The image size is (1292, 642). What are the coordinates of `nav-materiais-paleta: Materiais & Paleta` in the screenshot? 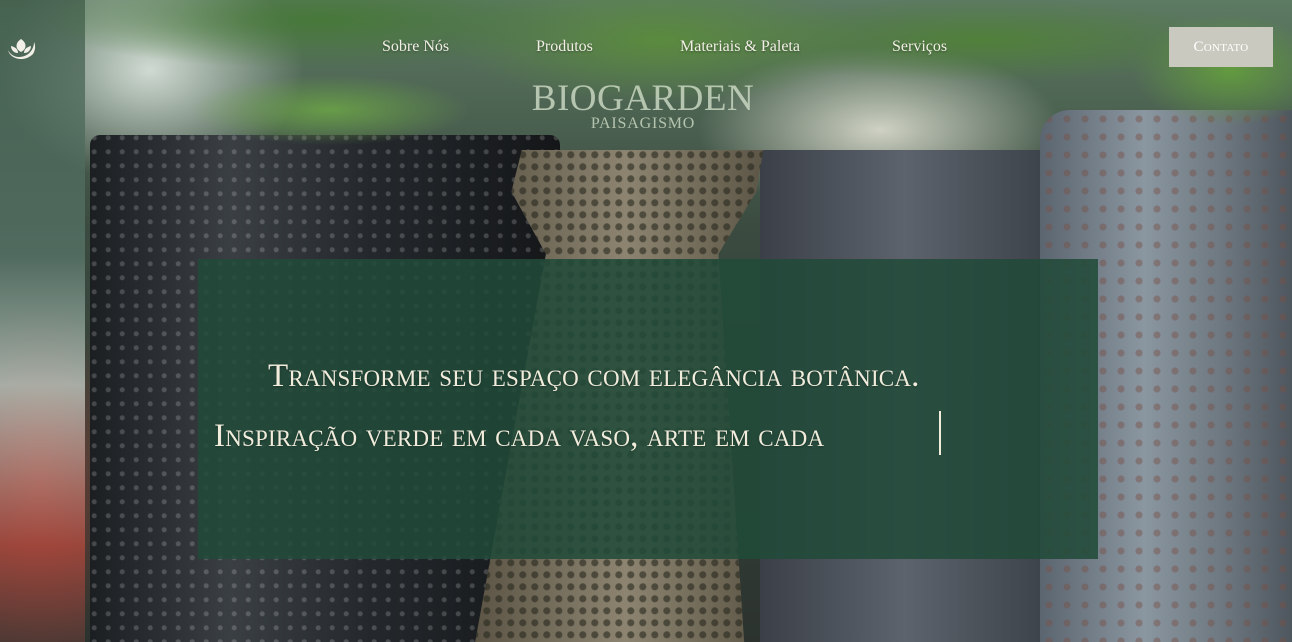 It's located at (740, 47).